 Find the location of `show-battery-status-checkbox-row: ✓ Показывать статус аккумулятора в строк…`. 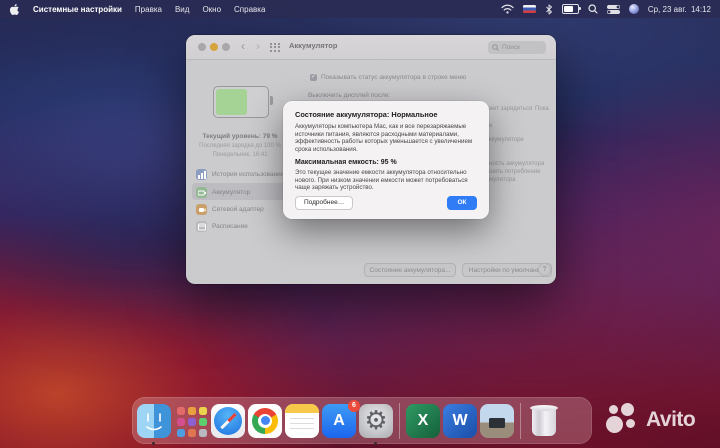

show-battery-status-checkbox-row: ✓ Показывать статус аккумулятора в строк… is located at coordinates (388, 77).